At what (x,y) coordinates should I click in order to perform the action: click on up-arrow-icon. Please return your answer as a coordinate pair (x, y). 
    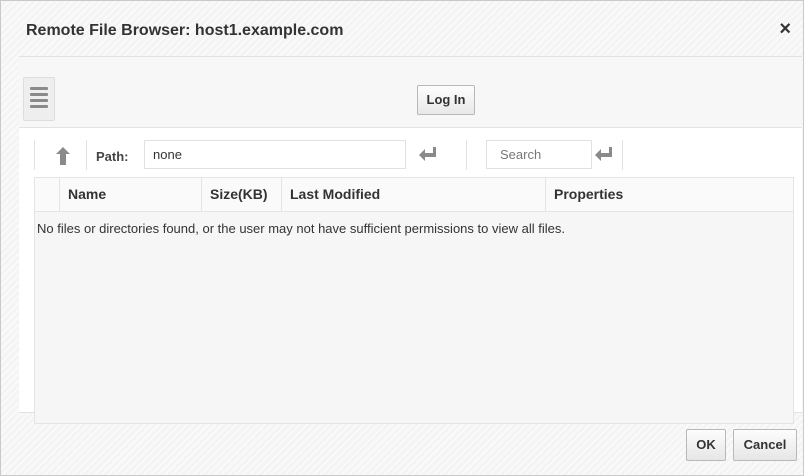
    Looking at the image, I should click on (63, 156).